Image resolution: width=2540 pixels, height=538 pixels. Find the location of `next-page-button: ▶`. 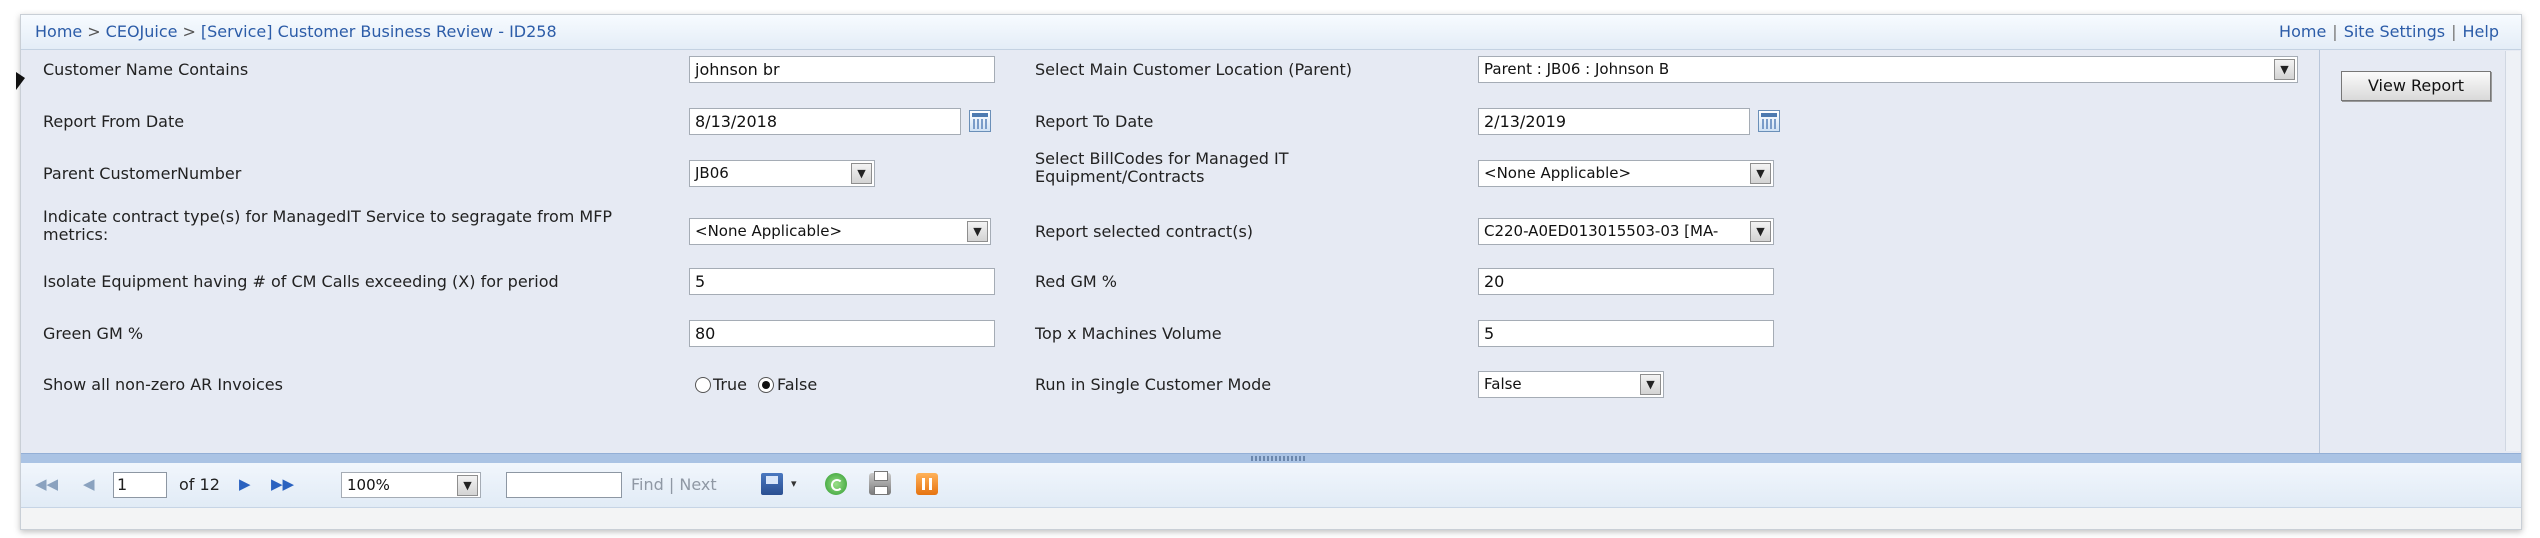

next-page-button: ▶ is located at coordinates (245, 484).